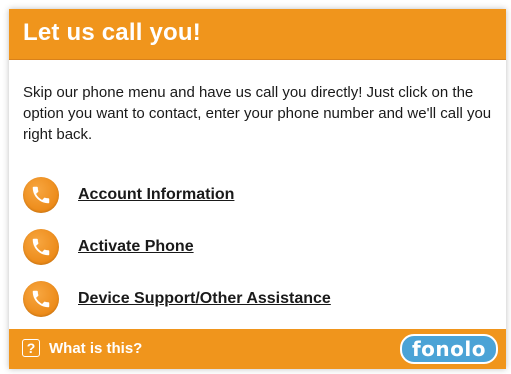  Describe the element at coordinates (258, 195) in the screenshot. I see `option-account-information: Account Information` at that location.